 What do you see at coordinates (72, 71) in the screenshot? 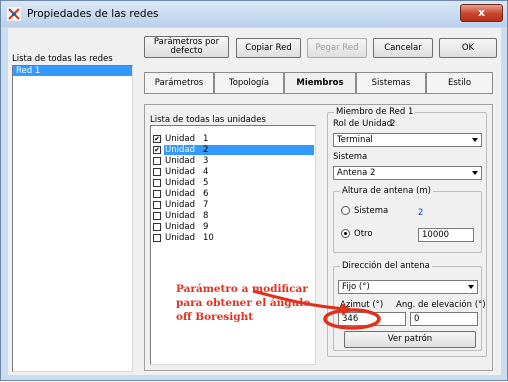
I see `network-item: Red 1` at bounding box center [72, 71].